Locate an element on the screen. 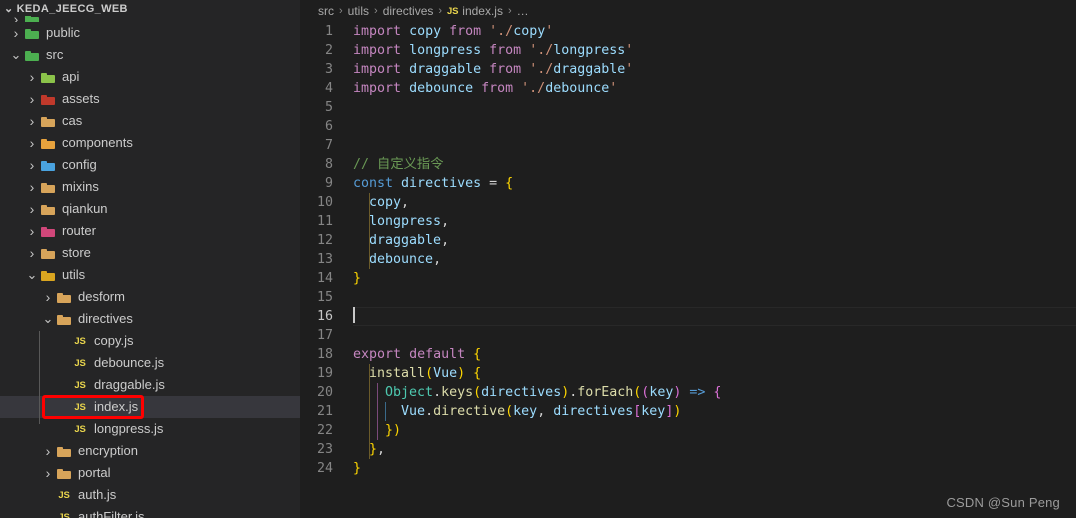  code-line-16: 16 is located at coordinates (688, 316).